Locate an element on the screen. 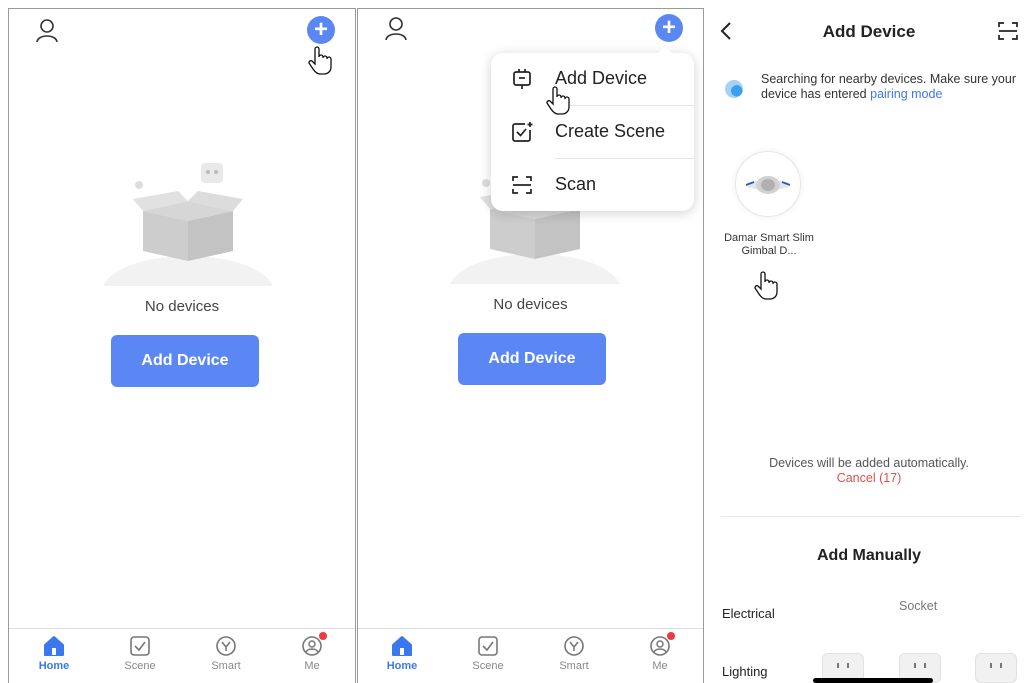  discovered-device is located at coordinates (768, 184).